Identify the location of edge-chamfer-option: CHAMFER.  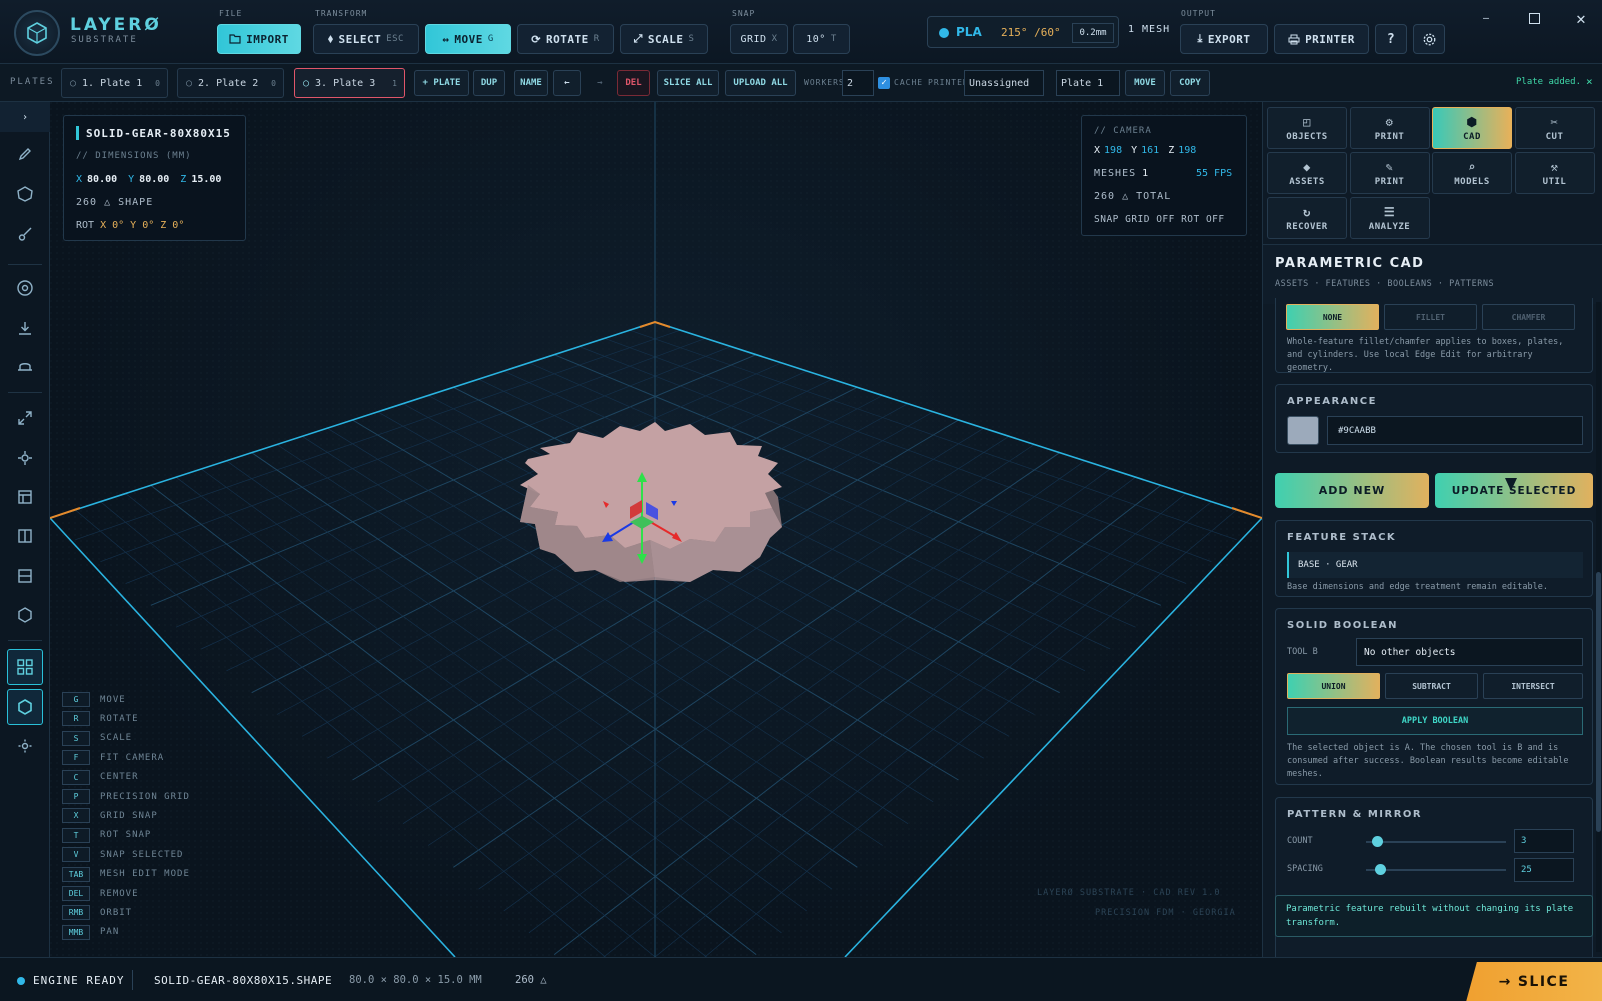
(1528, 317).